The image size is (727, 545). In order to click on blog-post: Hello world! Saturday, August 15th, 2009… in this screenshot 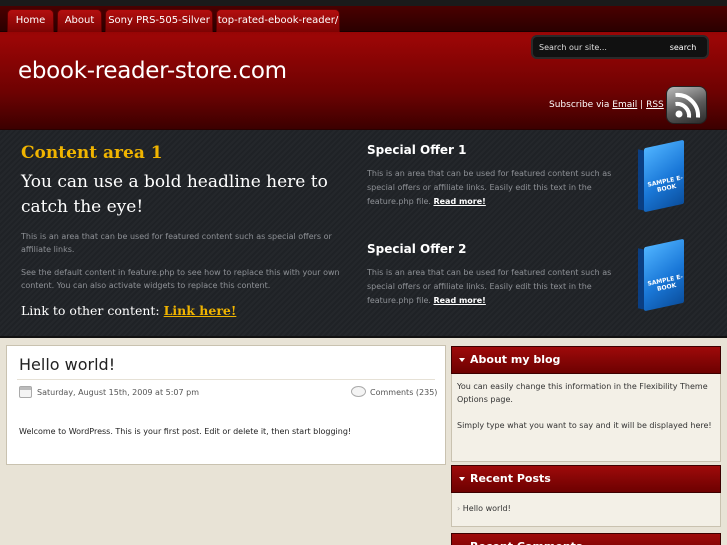, I will do `click(226, 405)`.